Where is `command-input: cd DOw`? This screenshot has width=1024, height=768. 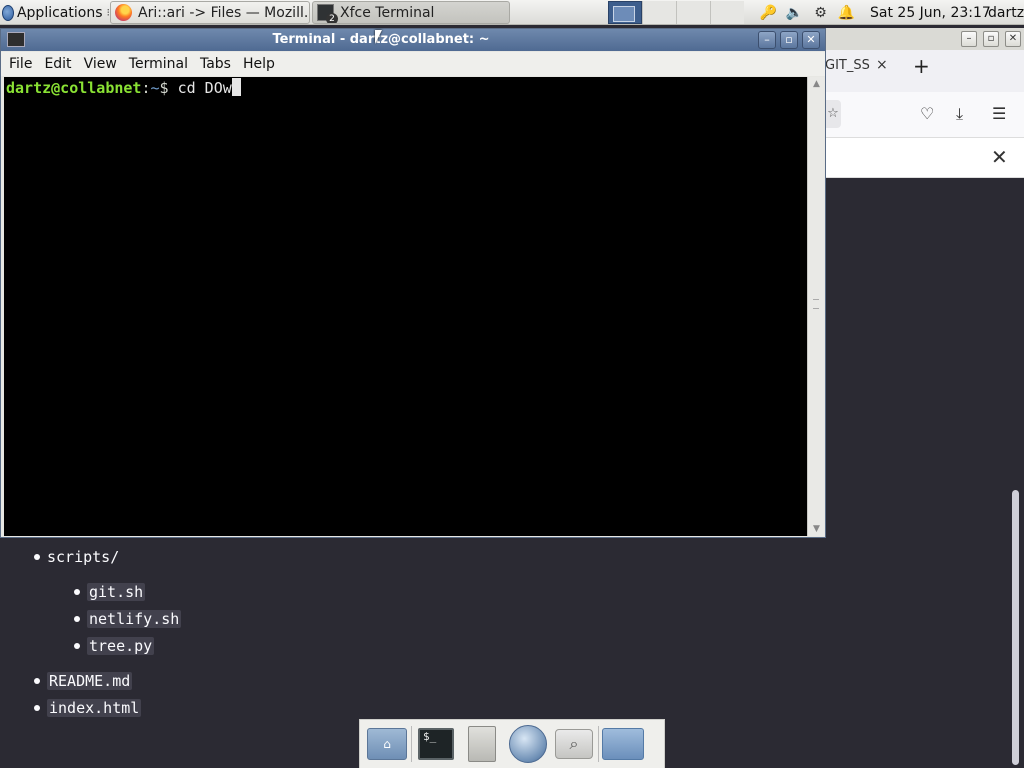 command-input: cd DOw is located at coordinates (205, 88).